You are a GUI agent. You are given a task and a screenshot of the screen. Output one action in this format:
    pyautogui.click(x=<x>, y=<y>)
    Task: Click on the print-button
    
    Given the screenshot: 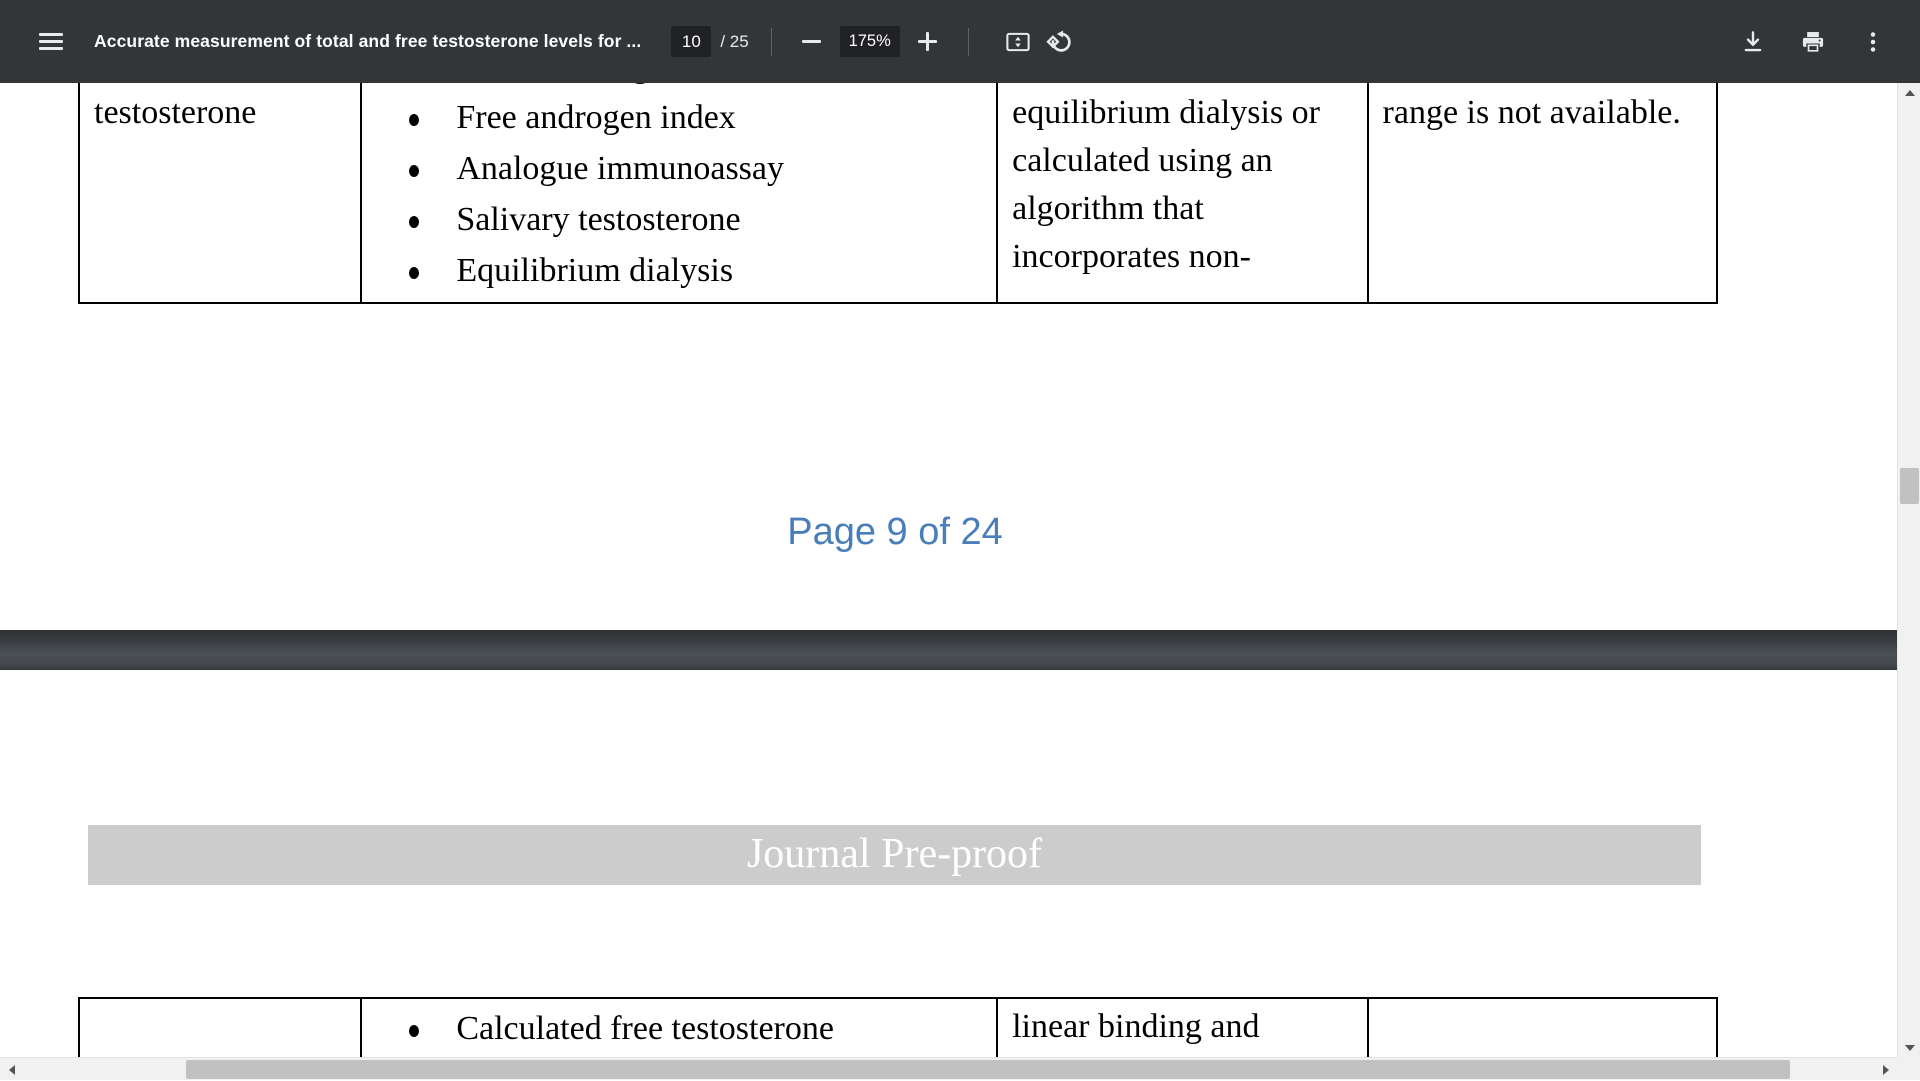 What is the action you would take?
    pyautogui.click(x=1813, y=42)
    